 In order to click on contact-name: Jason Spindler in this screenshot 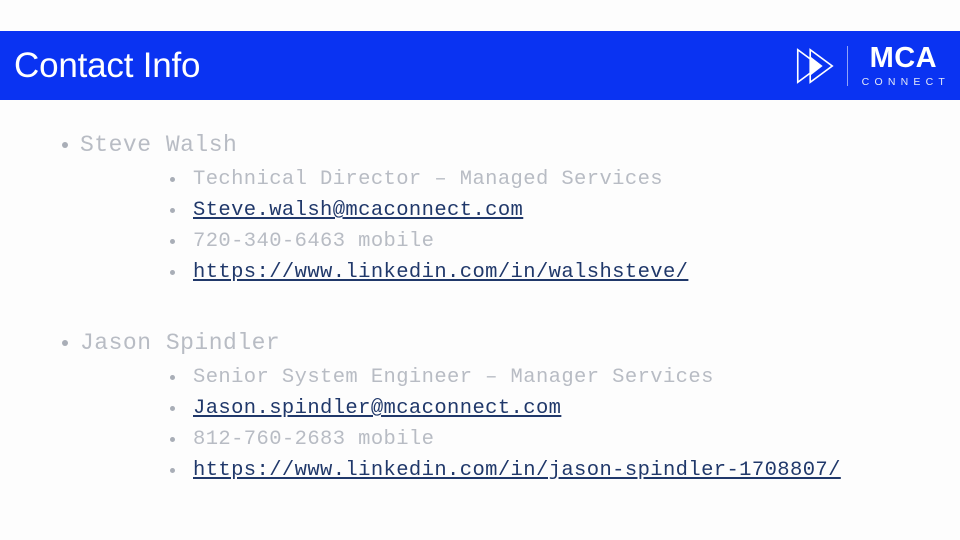, I will do `click(180, 343)`.